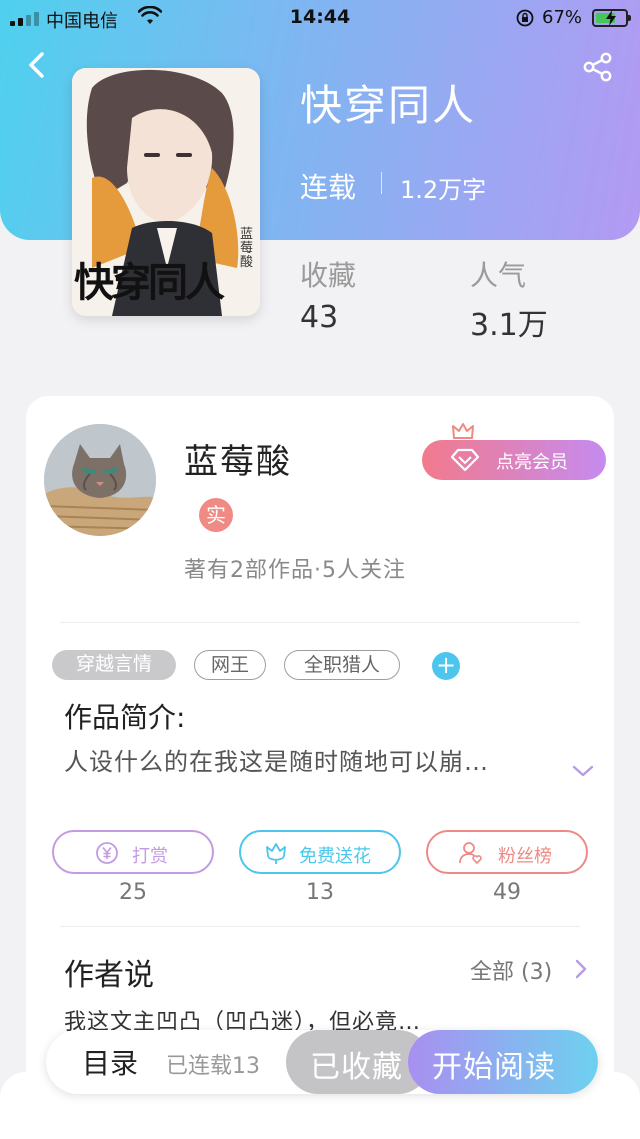 The height and width of the screenshot is (1139, 640). What do you see at coordinates (319, 317) in the screenshot?
I see `favorites-count: 43` at bounding box center [319, 317].